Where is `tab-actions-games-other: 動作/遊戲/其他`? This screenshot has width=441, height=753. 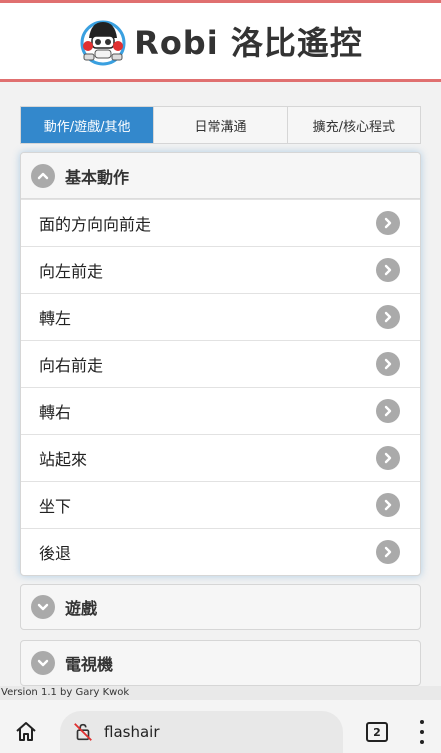 tab-actions-games-other: 動作/遊戲/其他 is located at coordinates (87, 125).